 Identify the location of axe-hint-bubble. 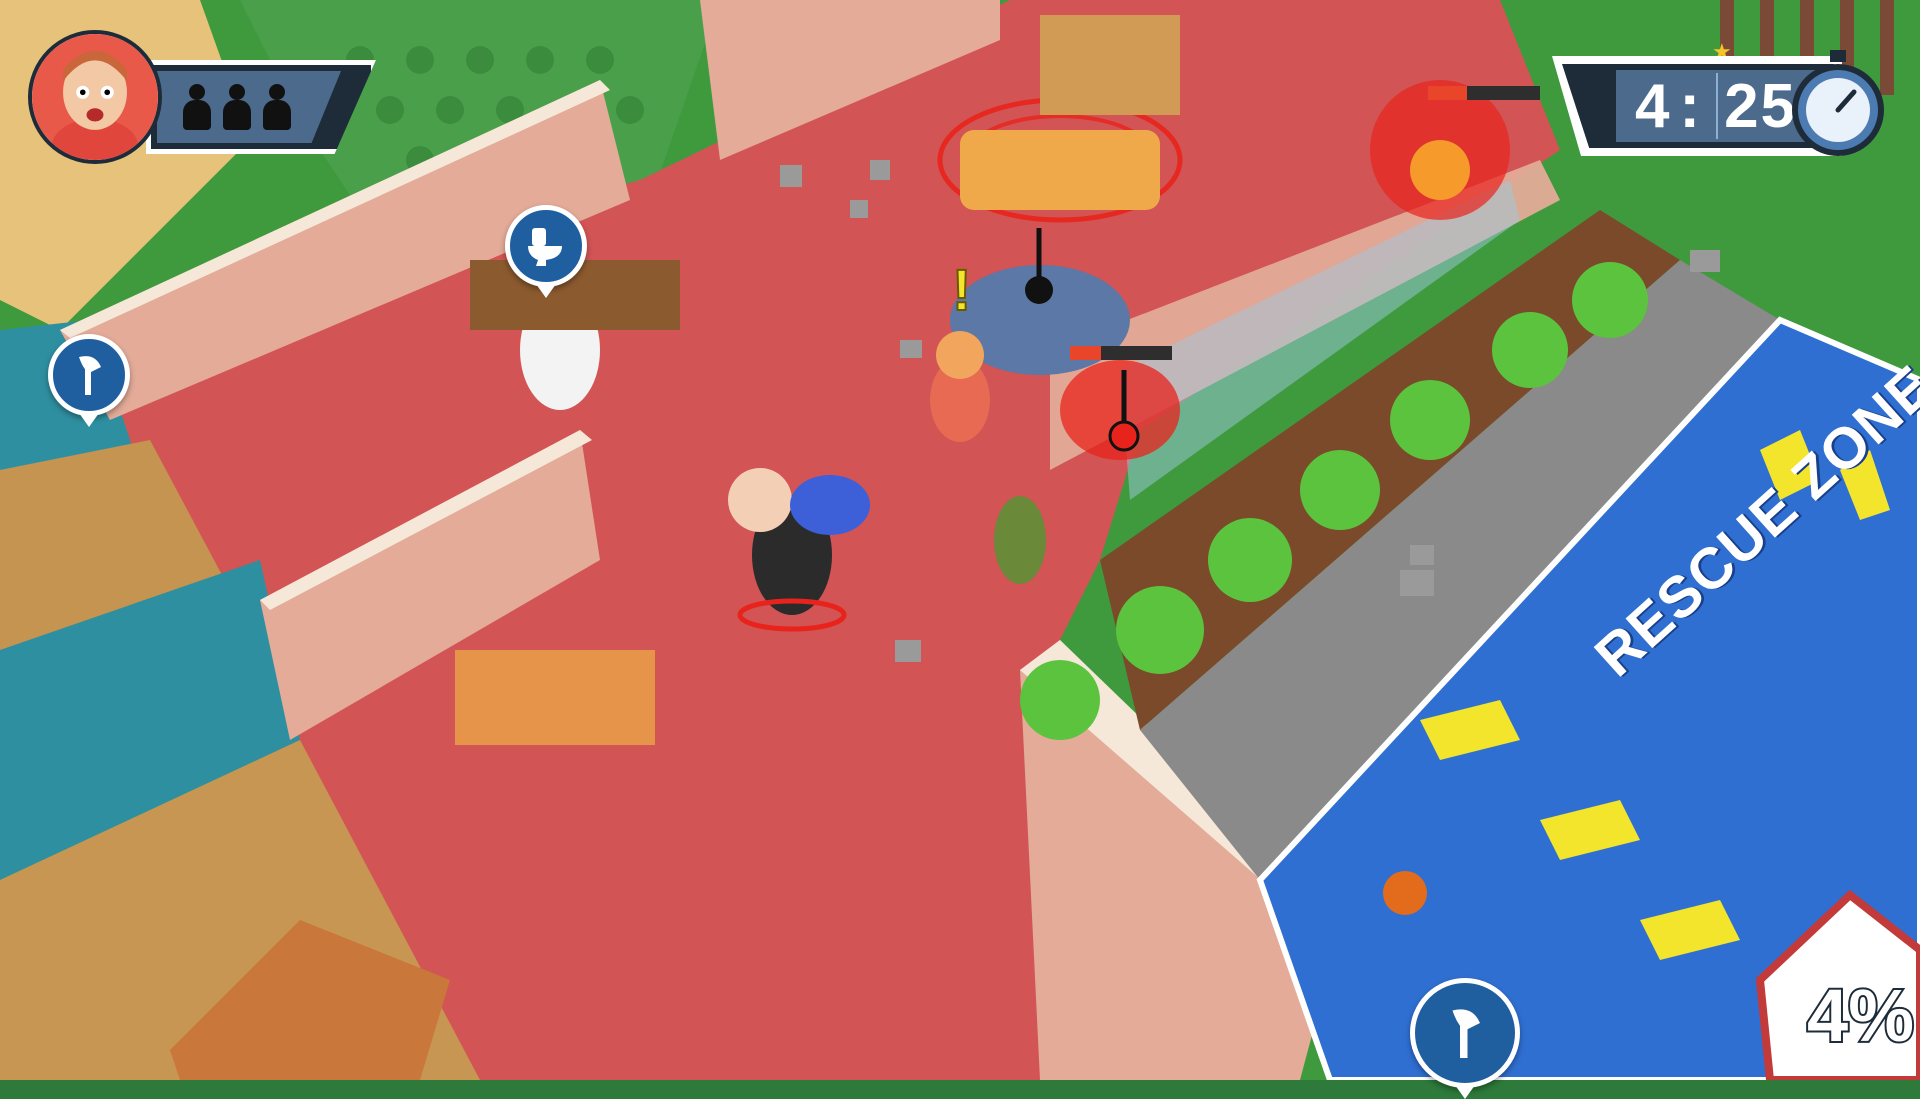
(89, 375).